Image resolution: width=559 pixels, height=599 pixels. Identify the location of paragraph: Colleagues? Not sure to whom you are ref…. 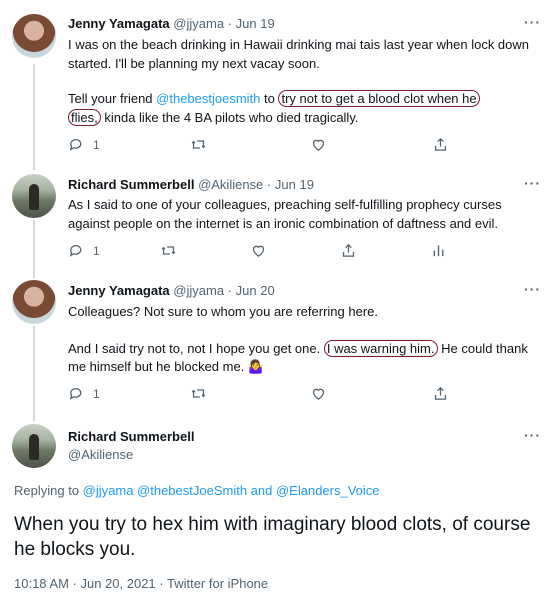
(223, 311).